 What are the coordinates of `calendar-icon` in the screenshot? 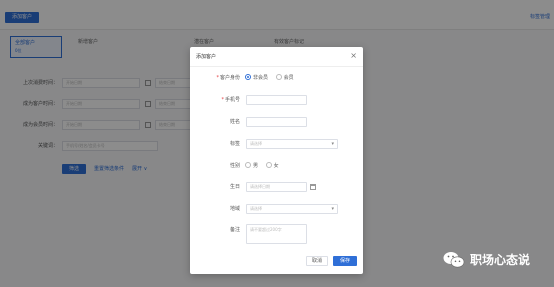 It's located at (313, 187).